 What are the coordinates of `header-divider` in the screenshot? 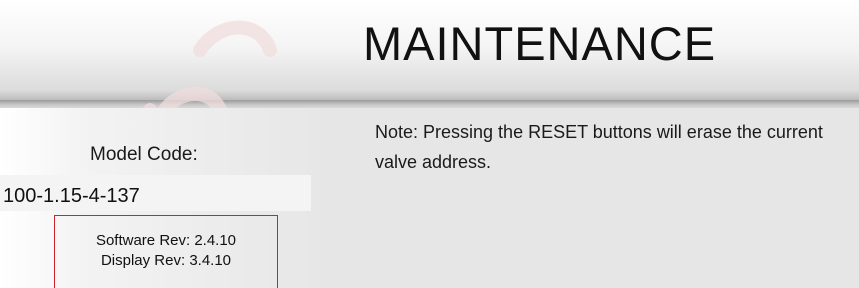 It's located at (429, 104).